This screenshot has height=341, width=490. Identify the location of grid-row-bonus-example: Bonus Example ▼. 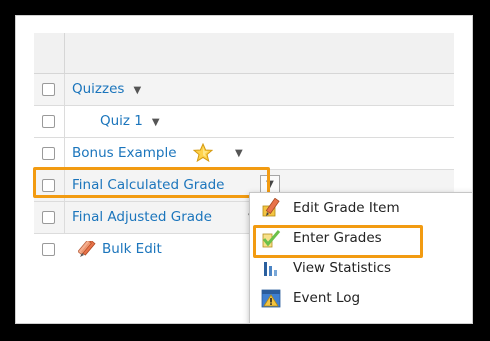
(244, 154).